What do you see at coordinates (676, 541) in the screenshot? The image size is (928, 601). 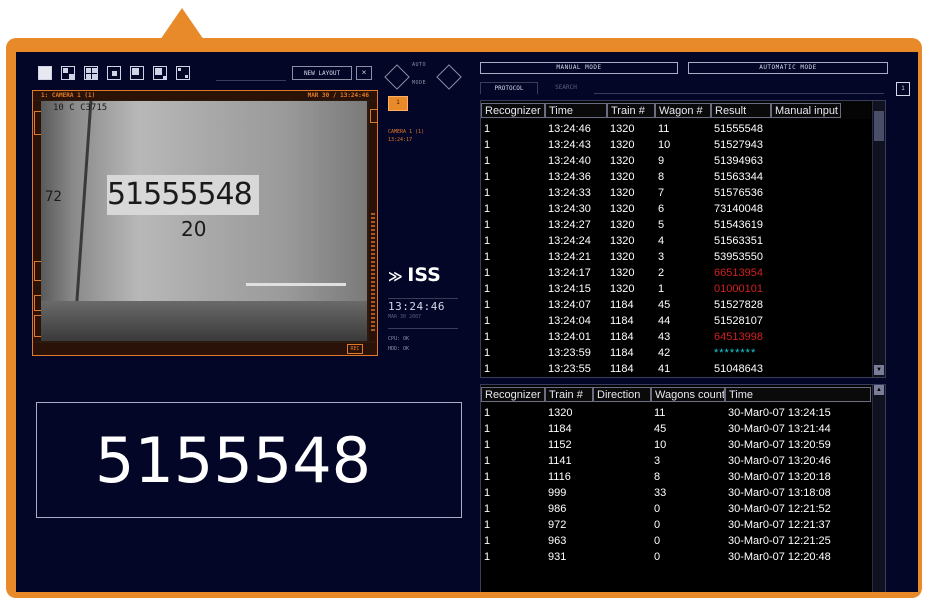 I see `table-row: 1 963 0 30-Mar0-07 12:21:25` at bounding box center [676, 541].